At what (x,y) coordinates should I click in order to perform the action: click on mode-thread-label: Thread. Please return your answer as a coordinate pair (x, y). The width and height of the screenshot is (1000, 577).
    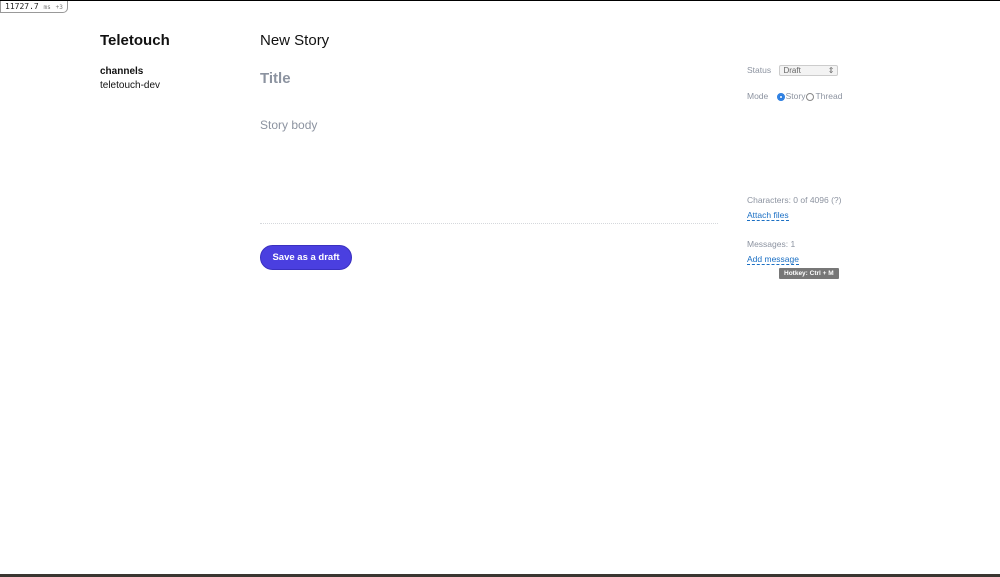
    Looking at the image, I should click on (828, 96).